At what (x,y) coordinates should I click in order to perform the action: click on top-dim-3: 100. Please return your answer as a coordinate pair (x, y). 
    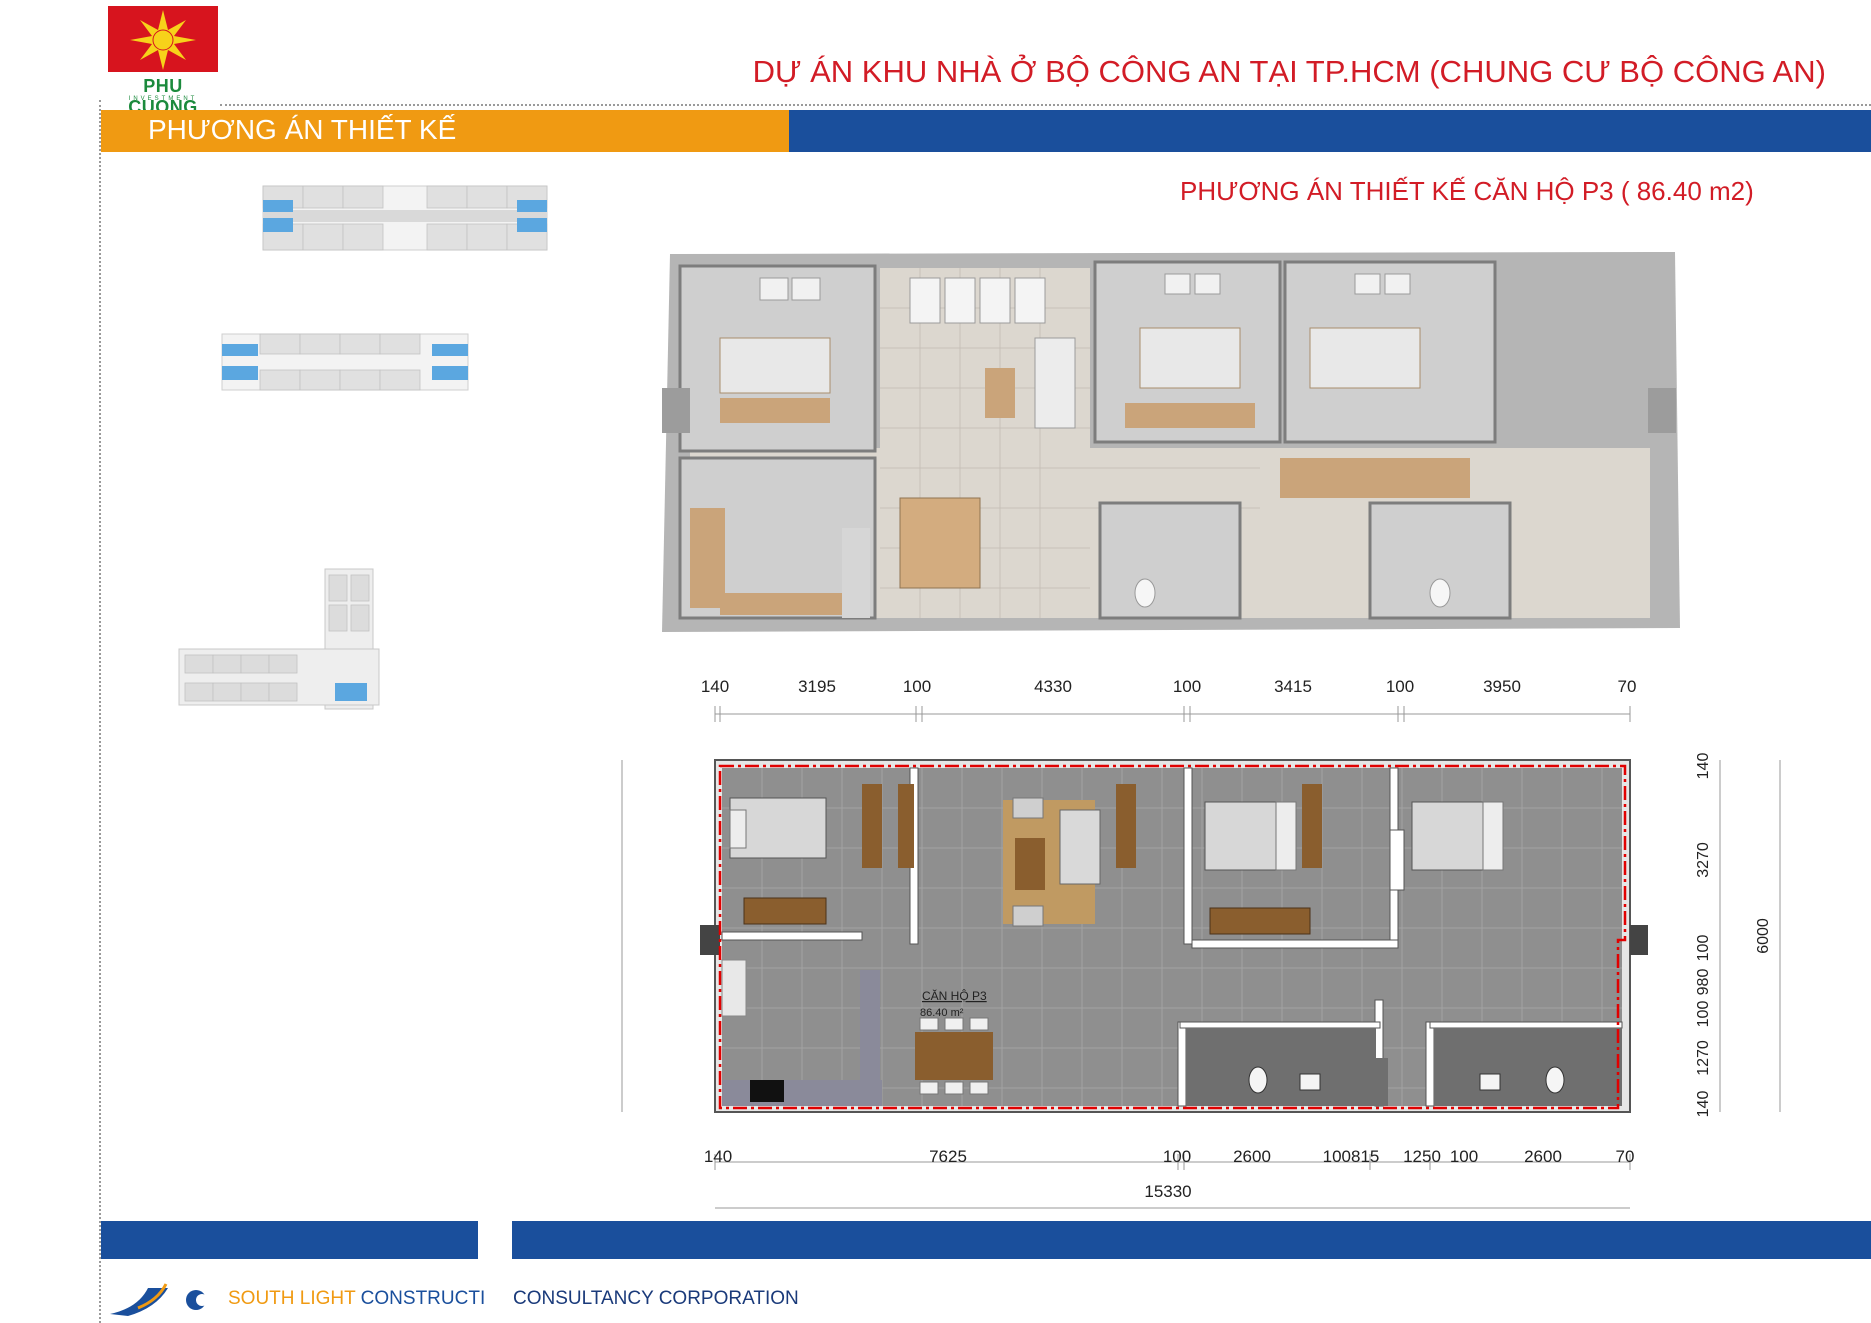
    Looking at the image, I should click on (917, 686).